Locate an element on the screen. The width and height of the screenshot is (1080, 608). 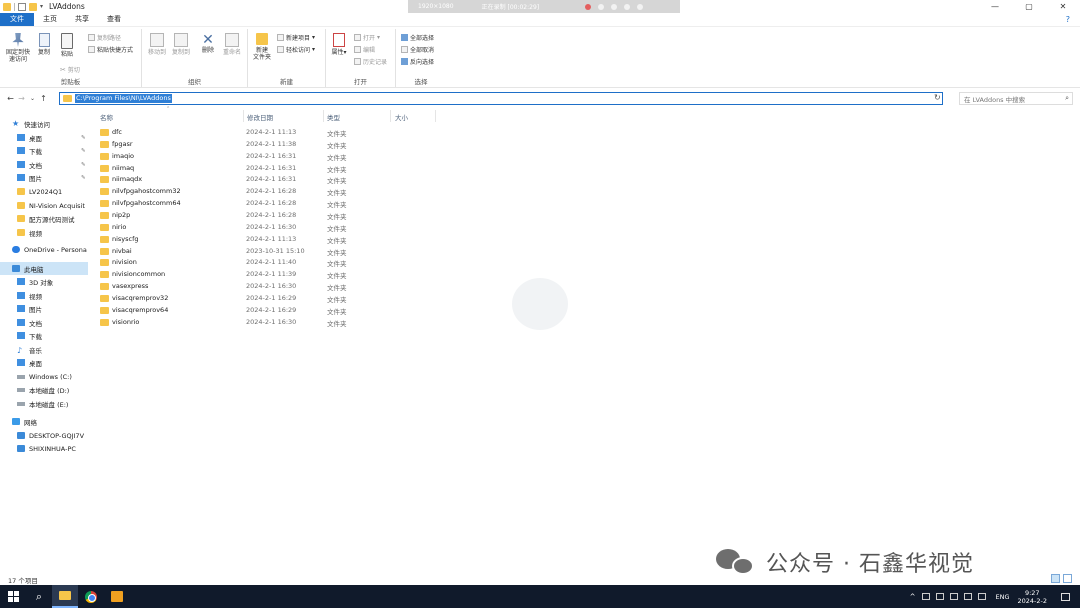
refresh-icon: ↻ is located at coordinates (937, 97).